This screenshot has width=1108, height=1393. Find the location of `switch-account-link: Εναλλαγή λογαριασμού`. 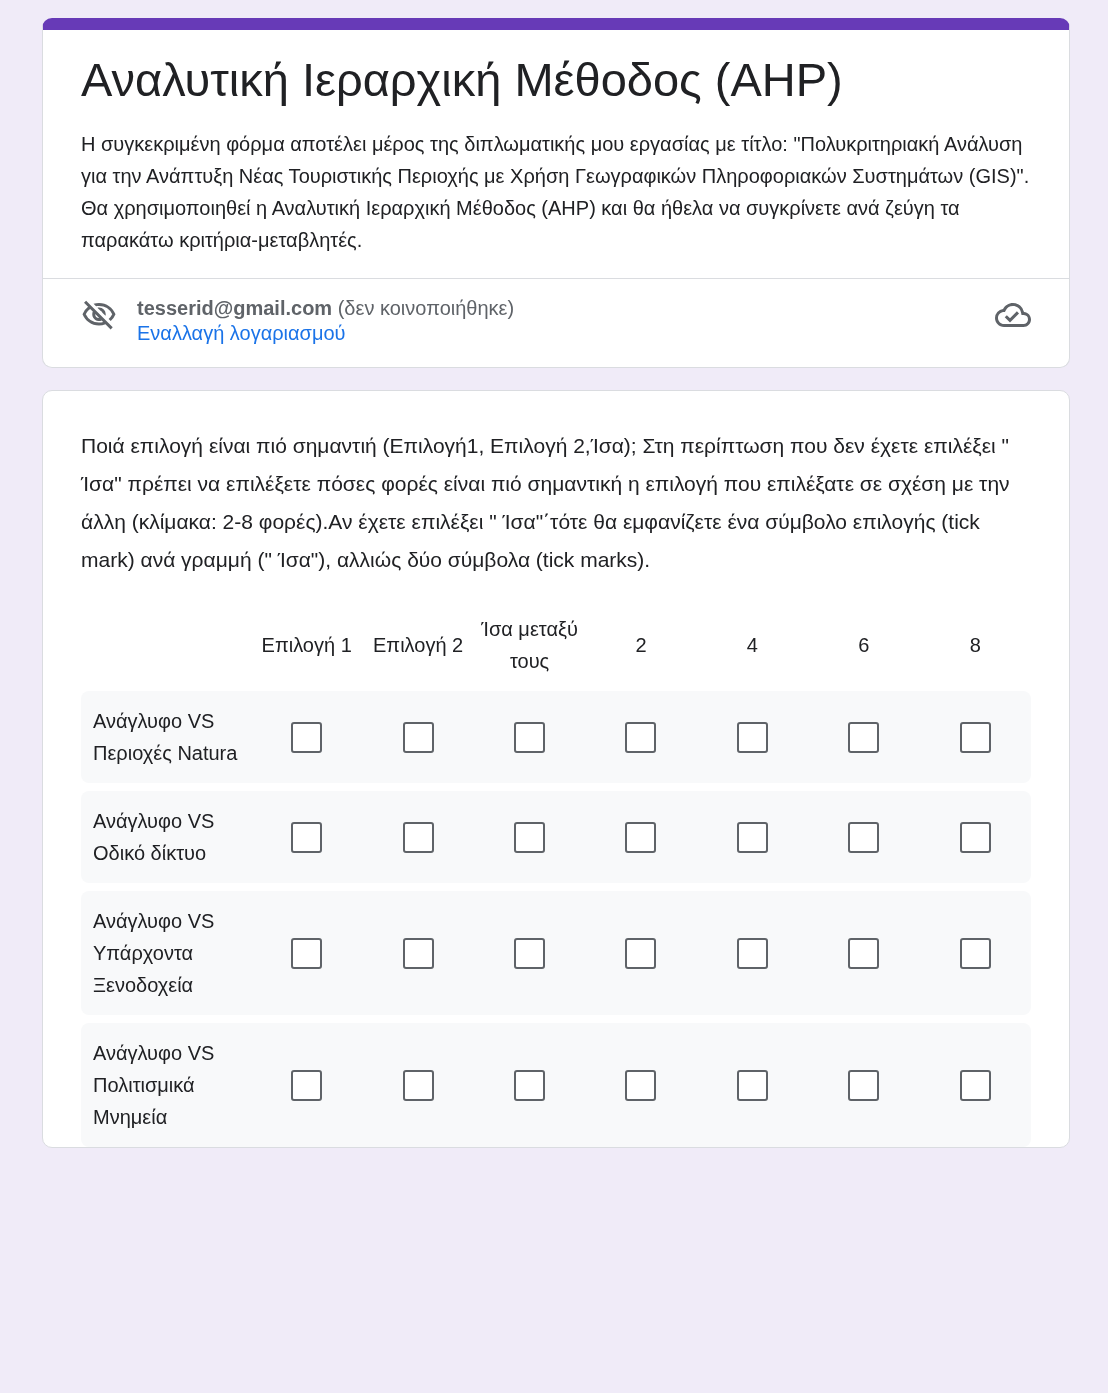

switch-account-link: Εναλλαγή λογαριασμού is located at coordinates (556, 333).